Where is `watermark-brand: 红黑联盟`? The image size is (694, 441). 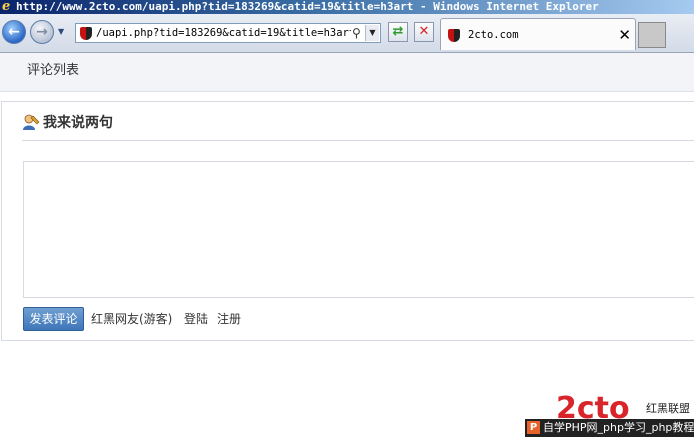 watermark-brand: 红黑联盟 is located at coordinates (668, 408).